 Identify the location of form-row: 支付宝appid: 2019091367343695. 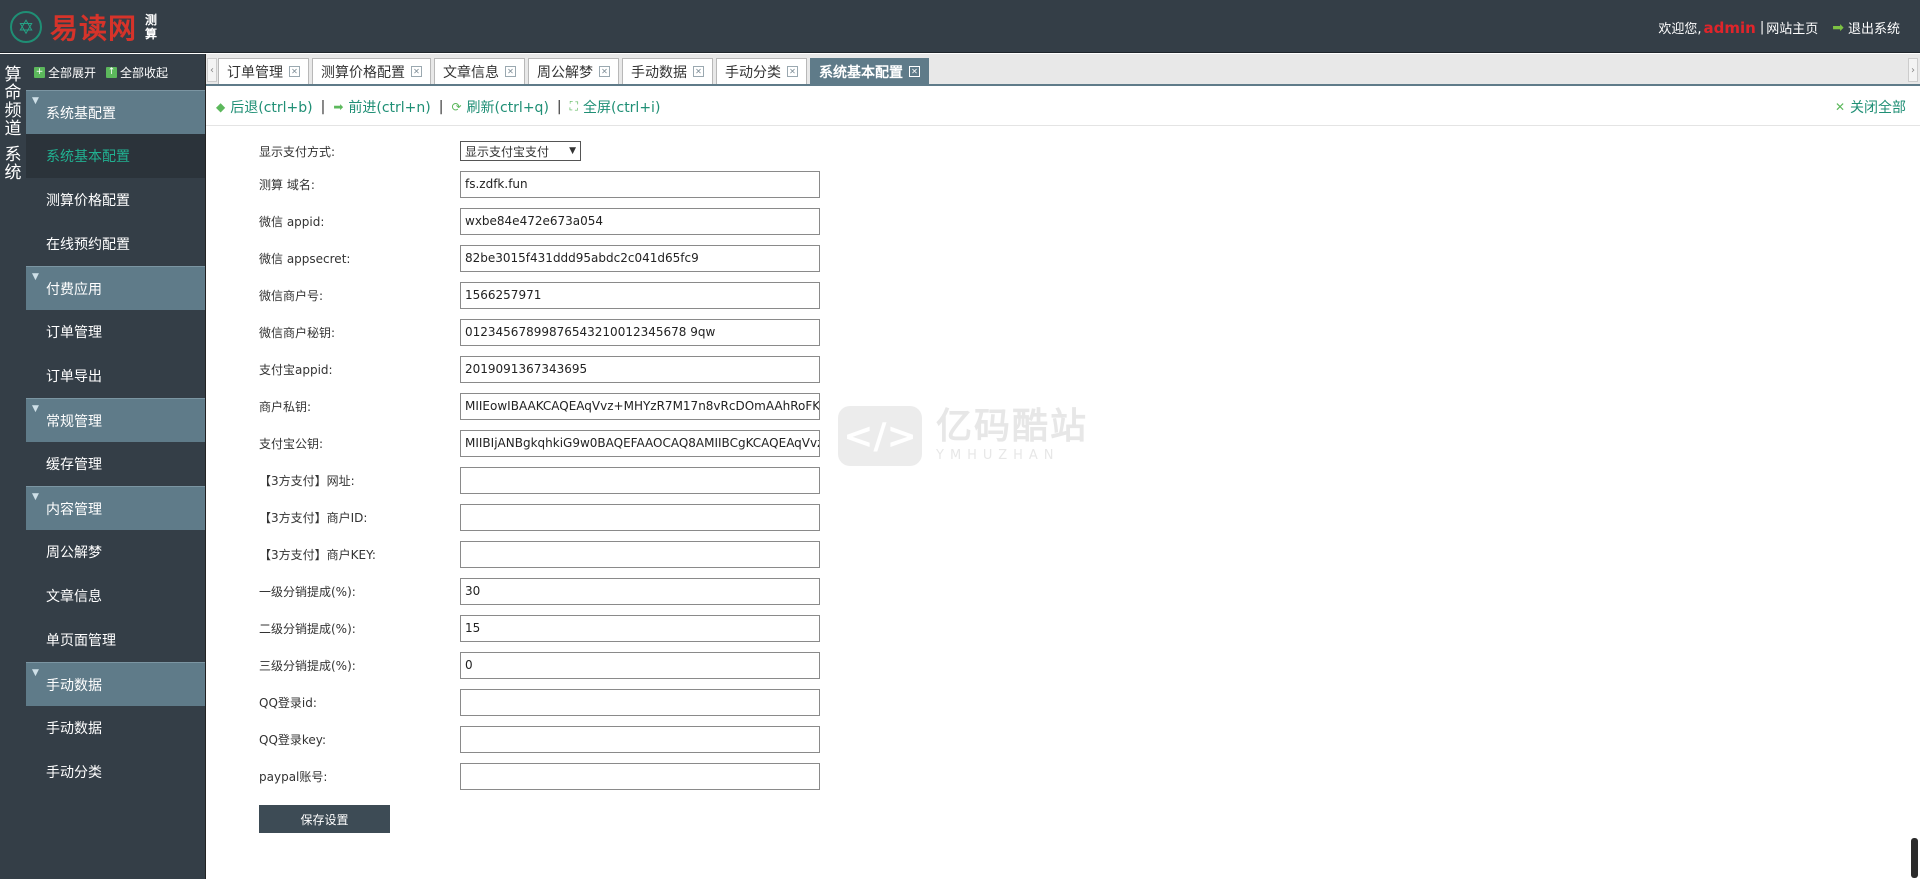
(559, 369).